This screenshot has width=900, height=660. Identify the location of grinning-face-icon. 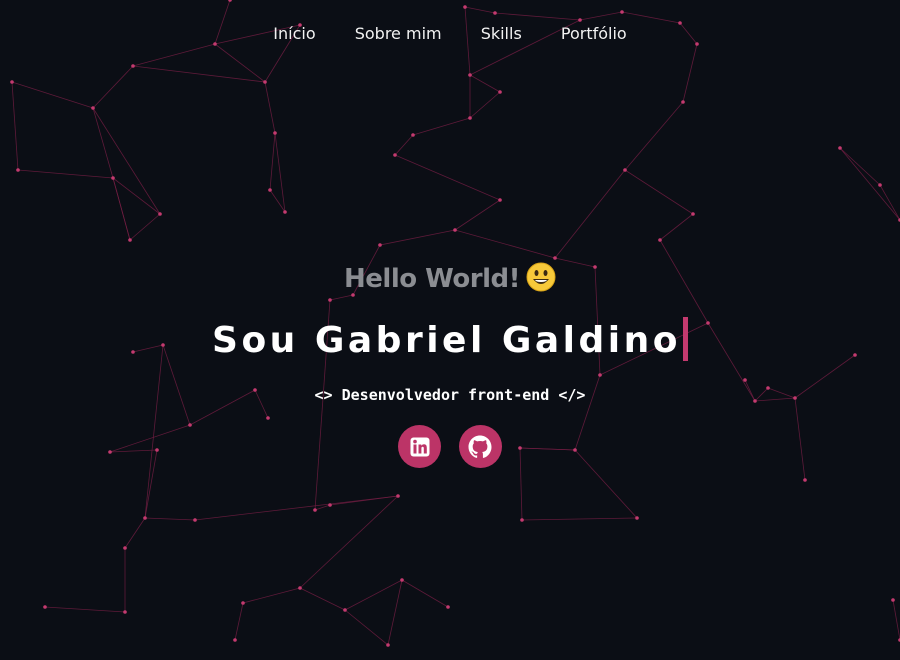
(541, 276).